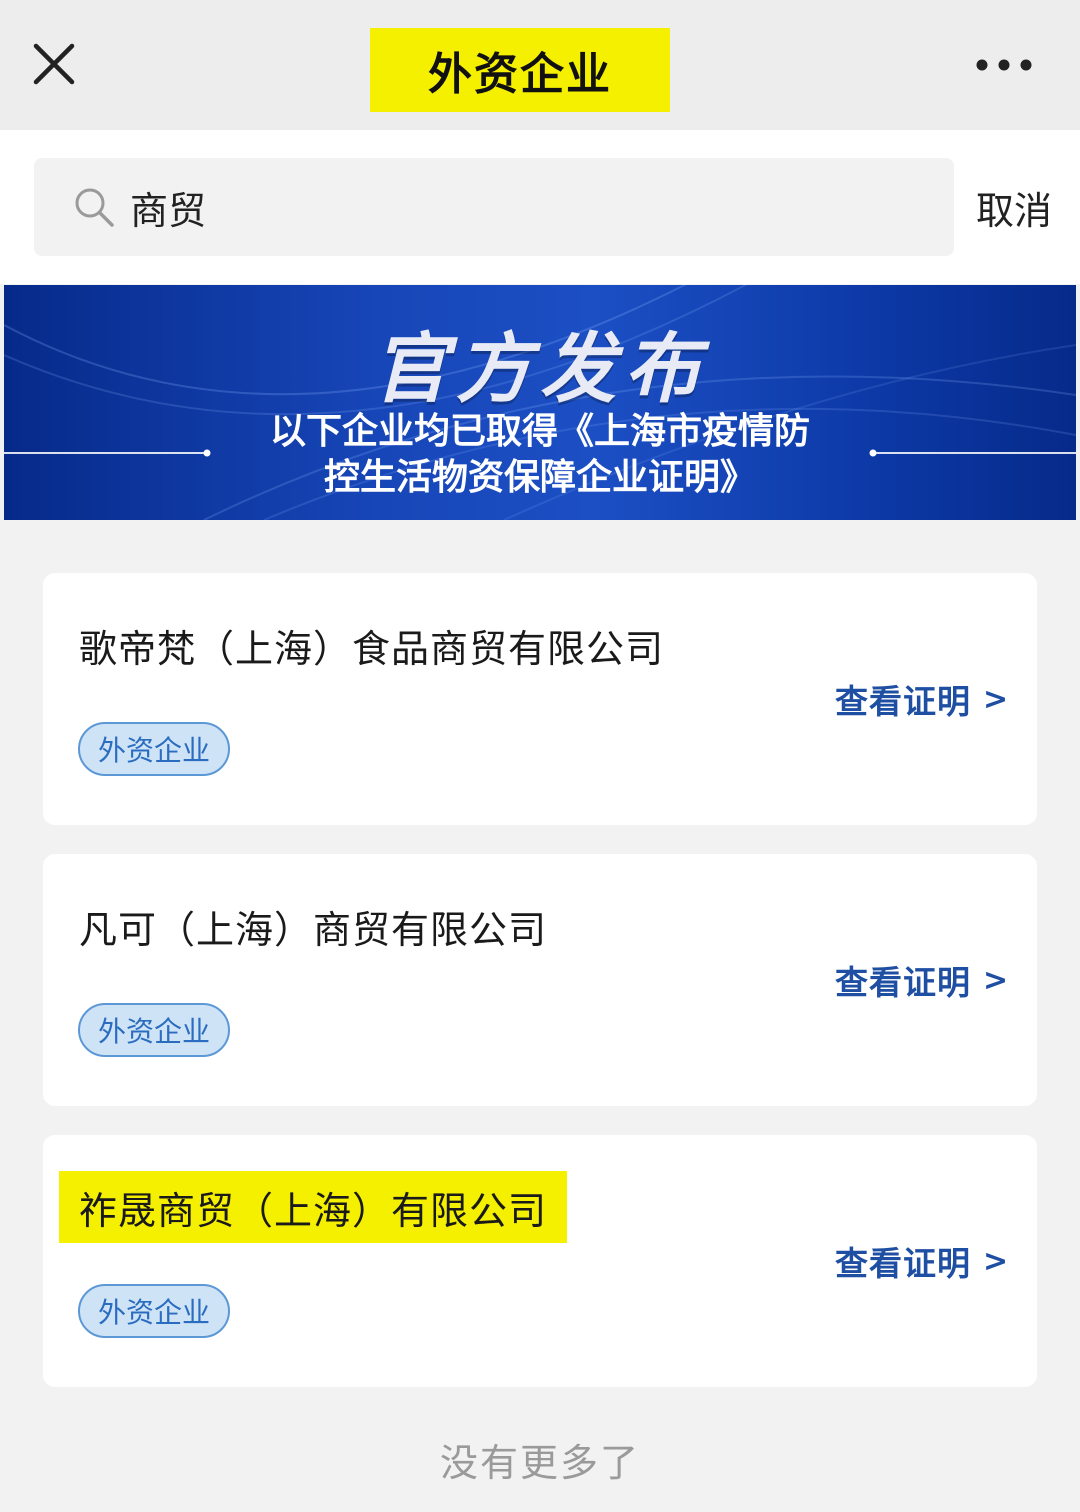  I want to click on company-name-highlight: 祚晟商贸（上海）有限公司, so click(313, 1207).